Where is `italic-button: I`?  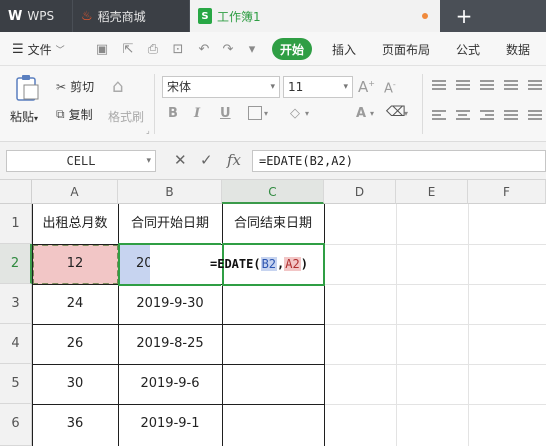 italic-button: I is located at coordinates (197, 113).